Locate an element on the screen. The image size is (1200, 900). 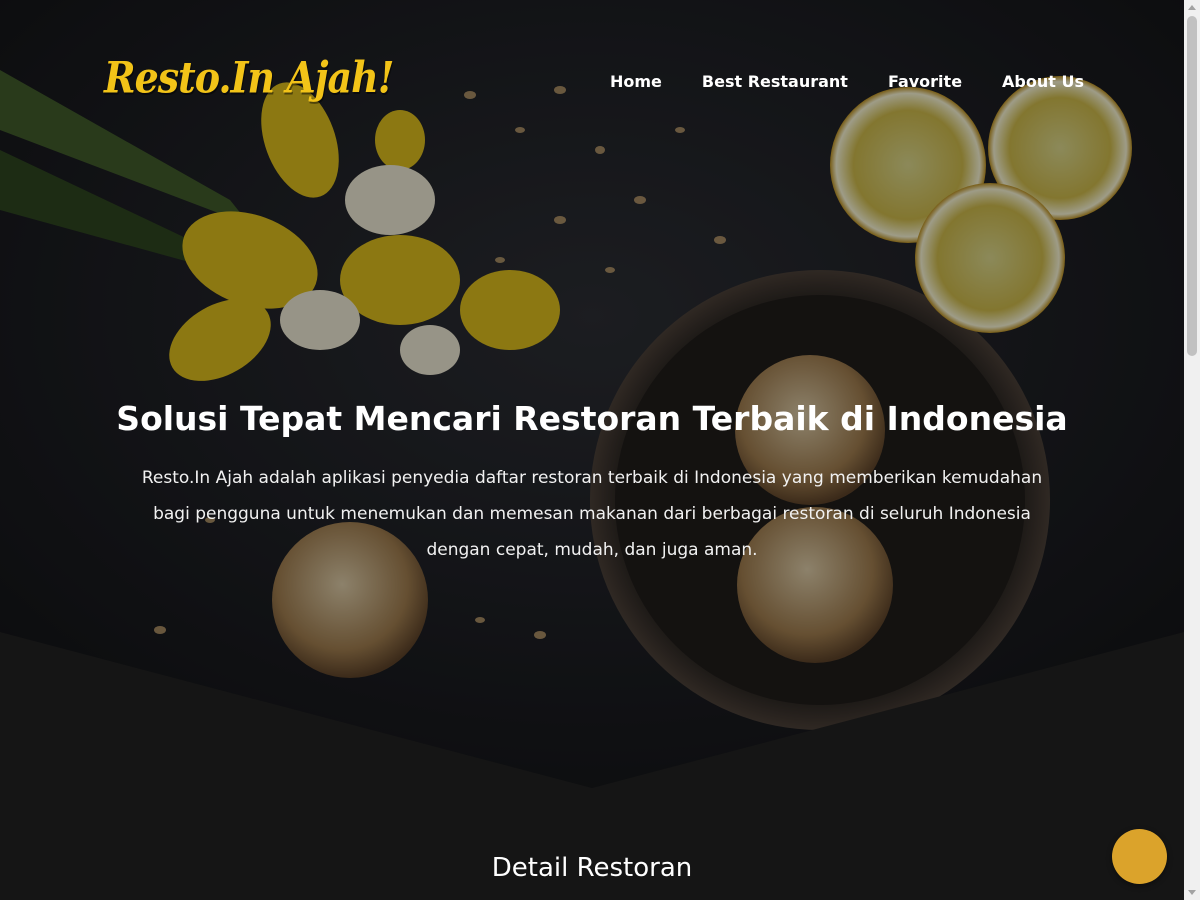
floating-action-button is located at coordinates (1139, 856).